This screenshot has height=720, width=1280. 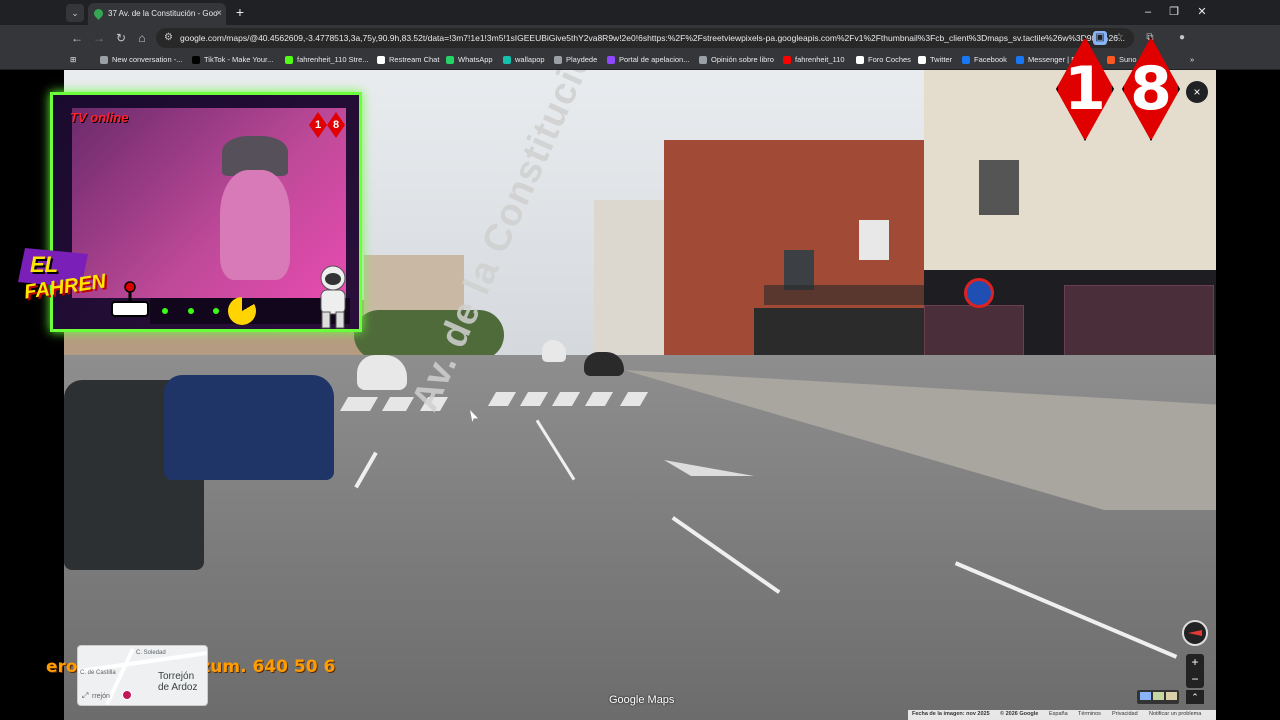 What do you see at coordinates (77, 38) in the screenshot?
I see `back-button: ←` at bounding box center [77, 38].